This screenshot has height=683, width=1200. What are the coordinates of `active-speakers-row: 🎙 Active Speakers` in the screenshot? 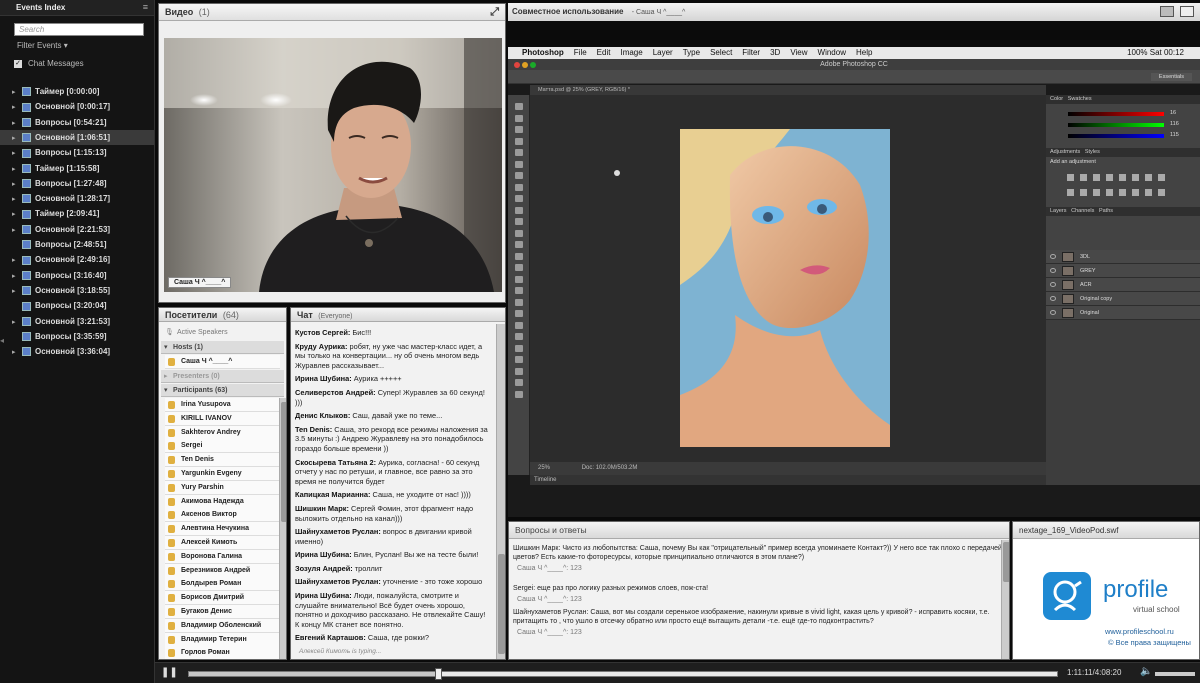 It's located at (222, 332).